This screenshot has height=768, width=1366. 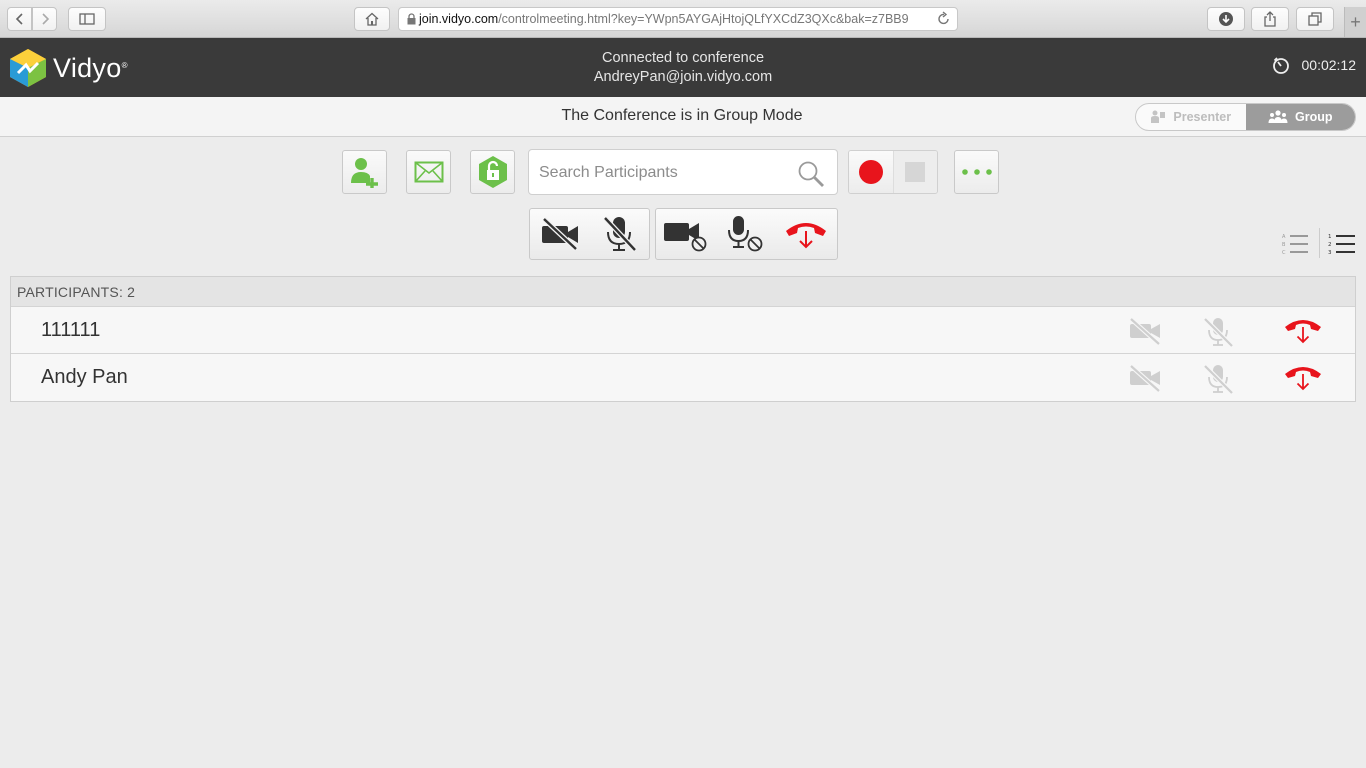 I want to click on stopwatch-icon, so click(x=1280, y=65).